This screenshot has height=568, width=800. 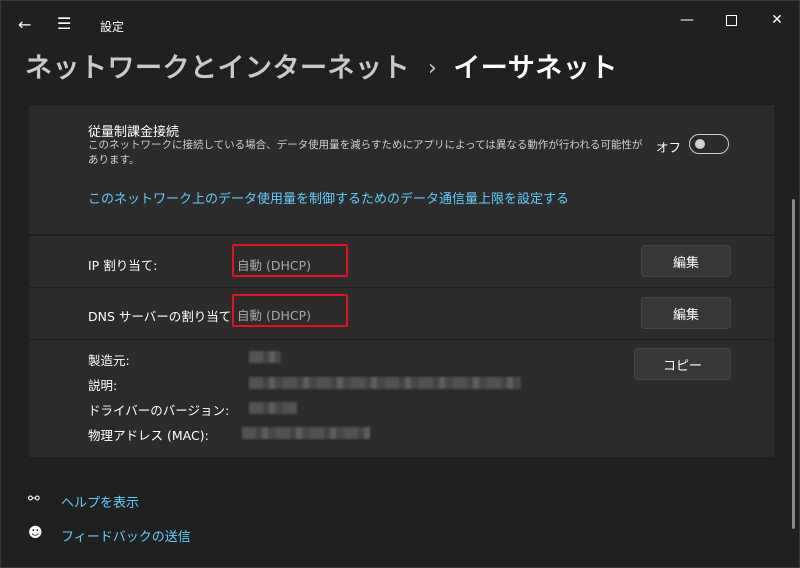 I want to click on dns-assignment-row: DNS サーバーの割り当て: 自動 (DHCP) 編集, so click(x=401, y=313).